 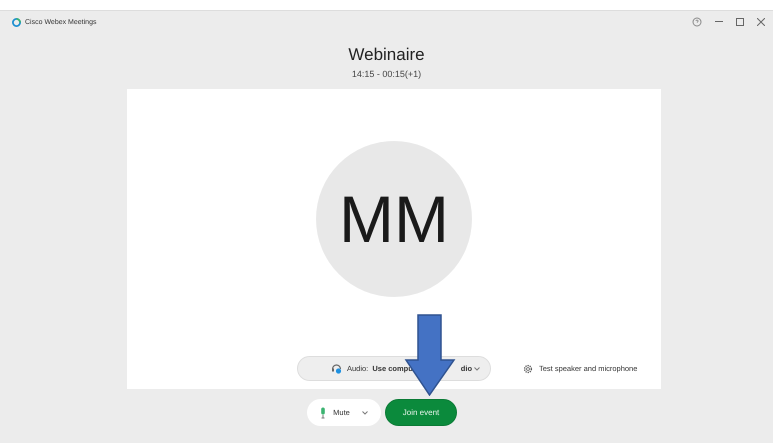 I want to click on close-icon, so click(x=761, y=22).